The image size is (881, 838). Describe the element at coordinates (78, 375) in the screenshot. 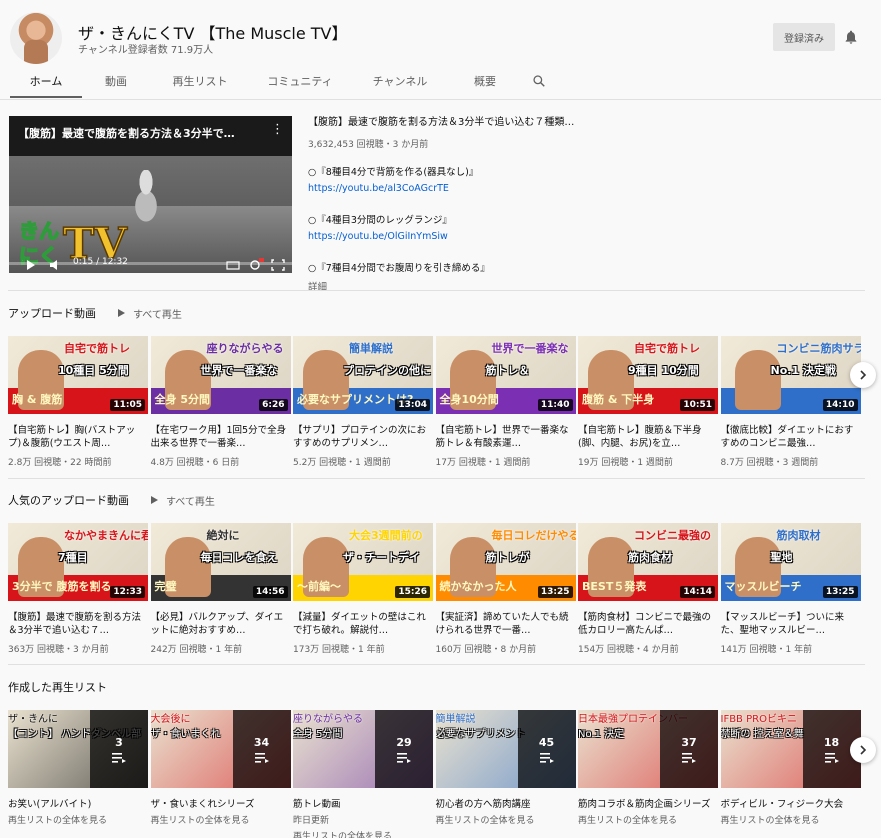

I see `video-thumbnail: 自宅で筋トレ 10種目 5分間胸 & 腹筋 11:05` at that location.